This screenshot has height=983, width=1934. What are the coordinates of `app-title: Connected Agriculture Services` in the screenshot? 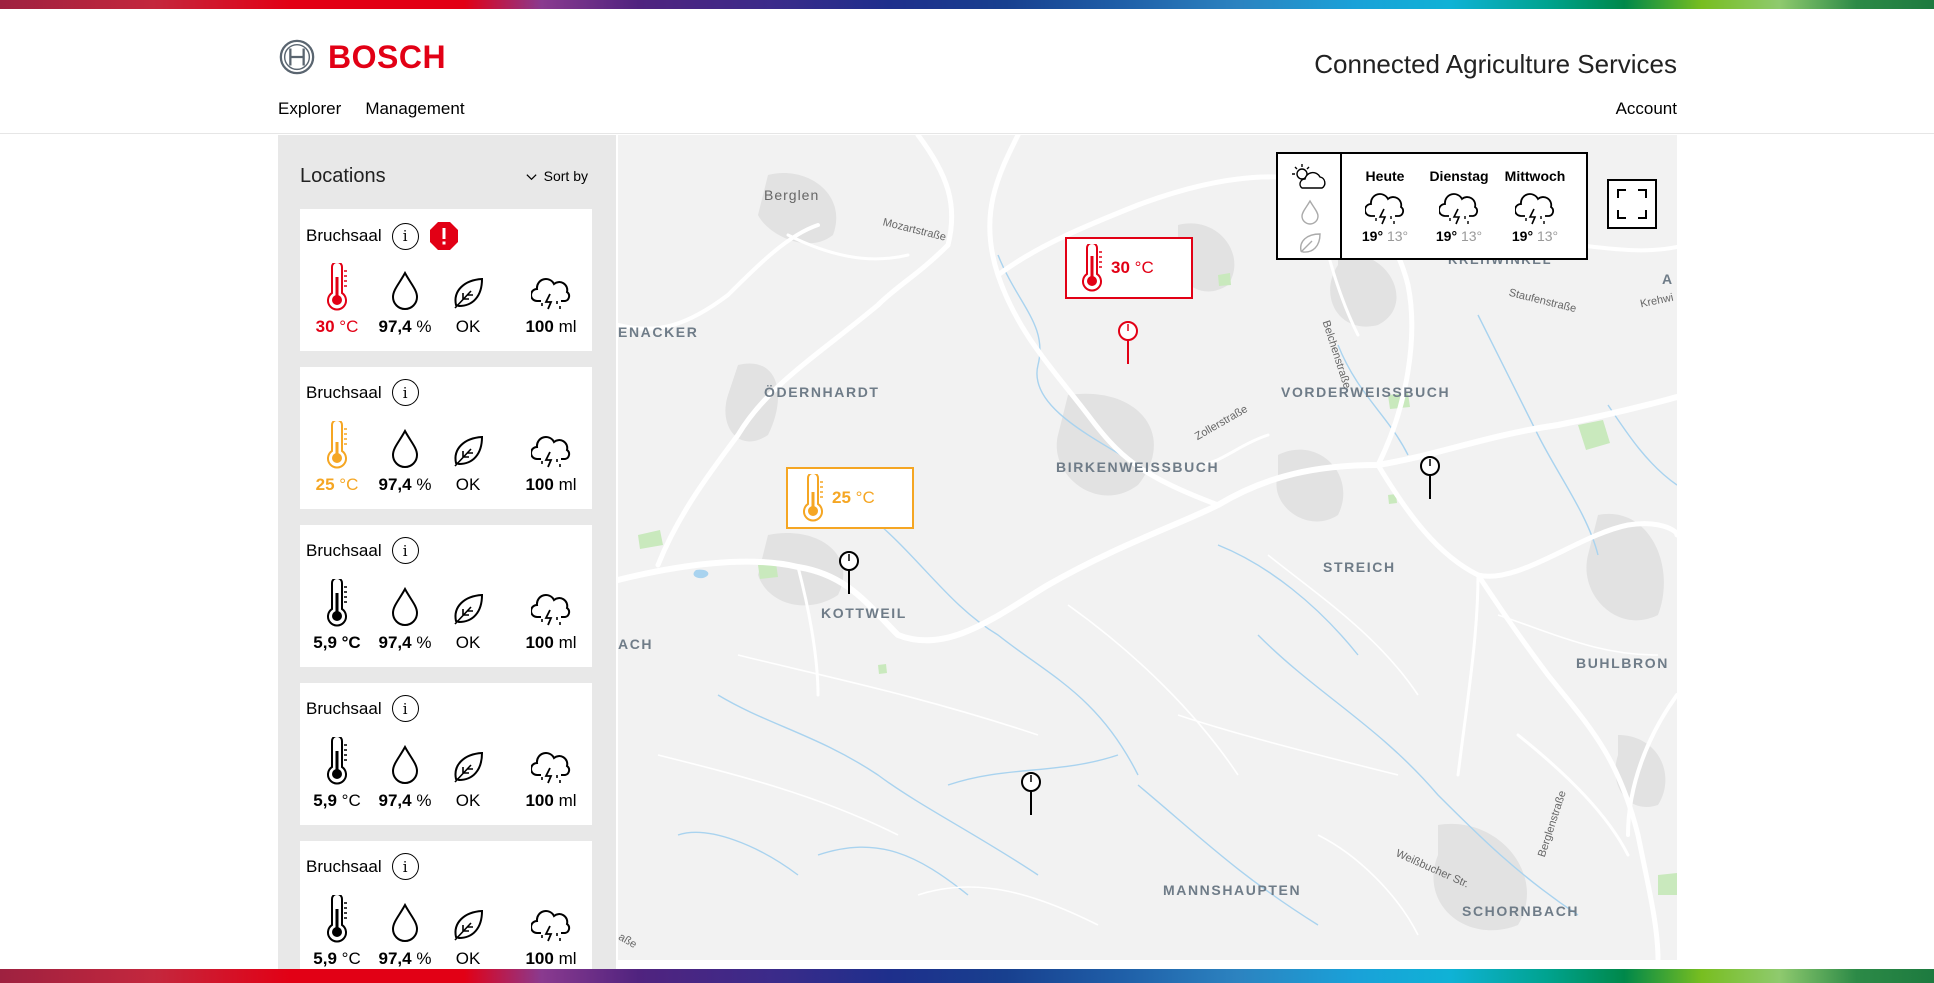 It's located at (1495, 64).